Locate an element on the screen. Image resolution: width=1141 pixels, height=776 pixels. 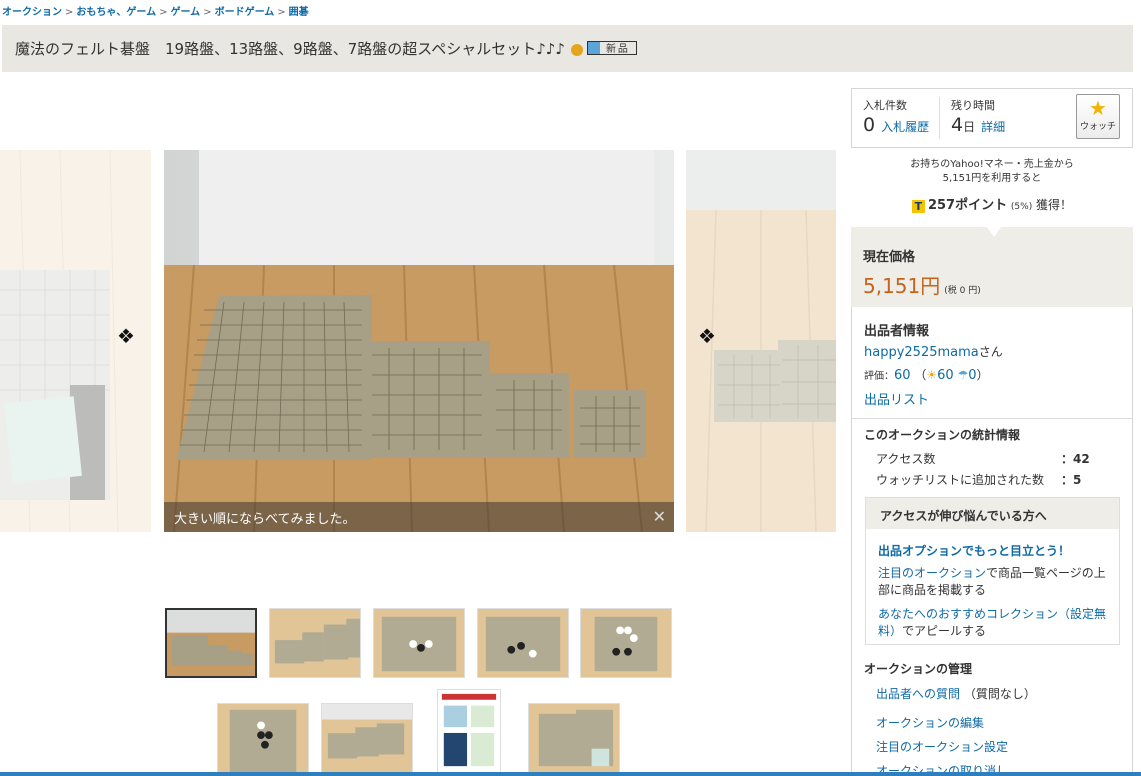
promo-heading: アクセスが伸び悩んでいる方へ is located at coordinates (992, 513).